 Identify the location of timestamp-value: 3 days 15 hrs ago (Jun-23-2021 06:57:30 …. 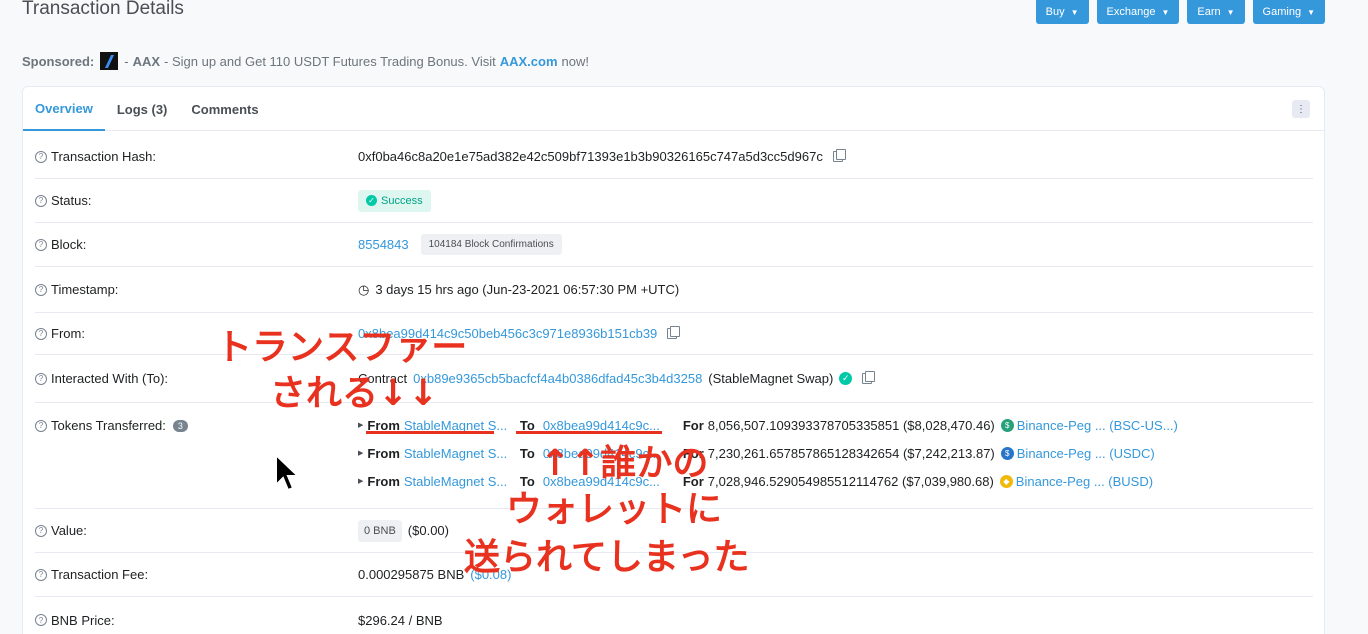
(527, 289).